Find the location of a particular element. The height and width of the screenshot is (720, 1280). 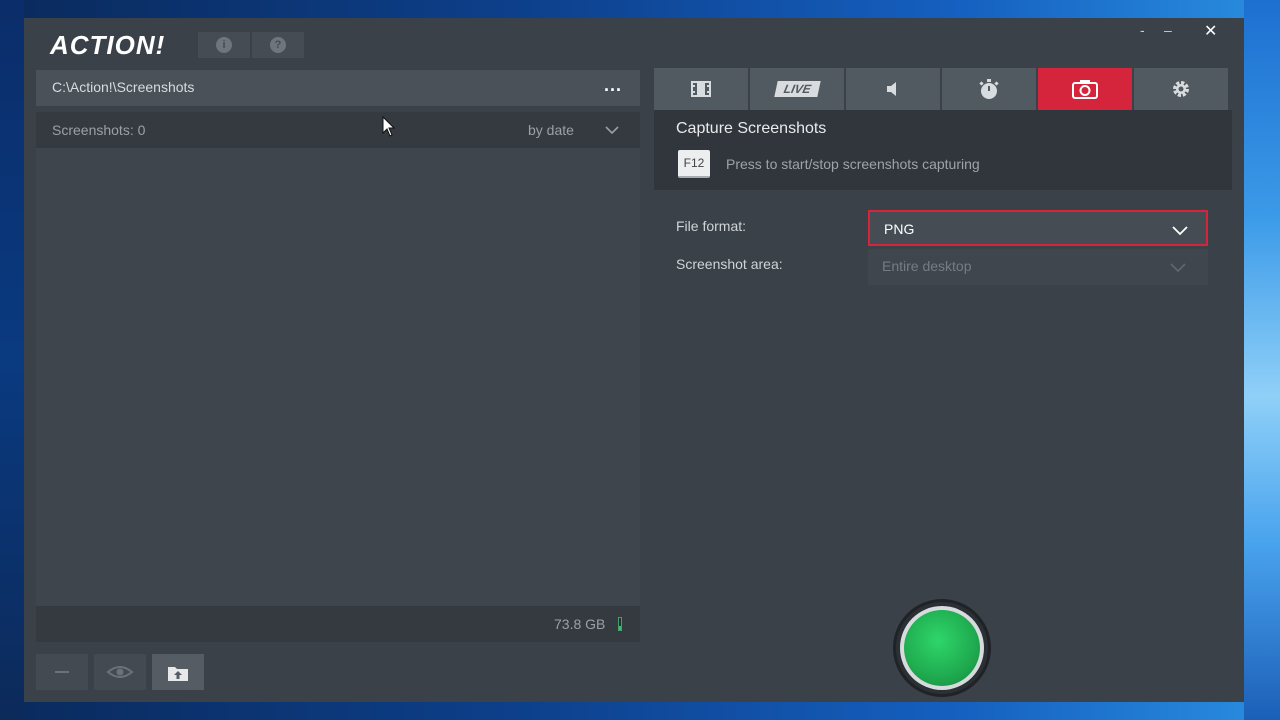

eye-icon is located at coordinates (120, 672).